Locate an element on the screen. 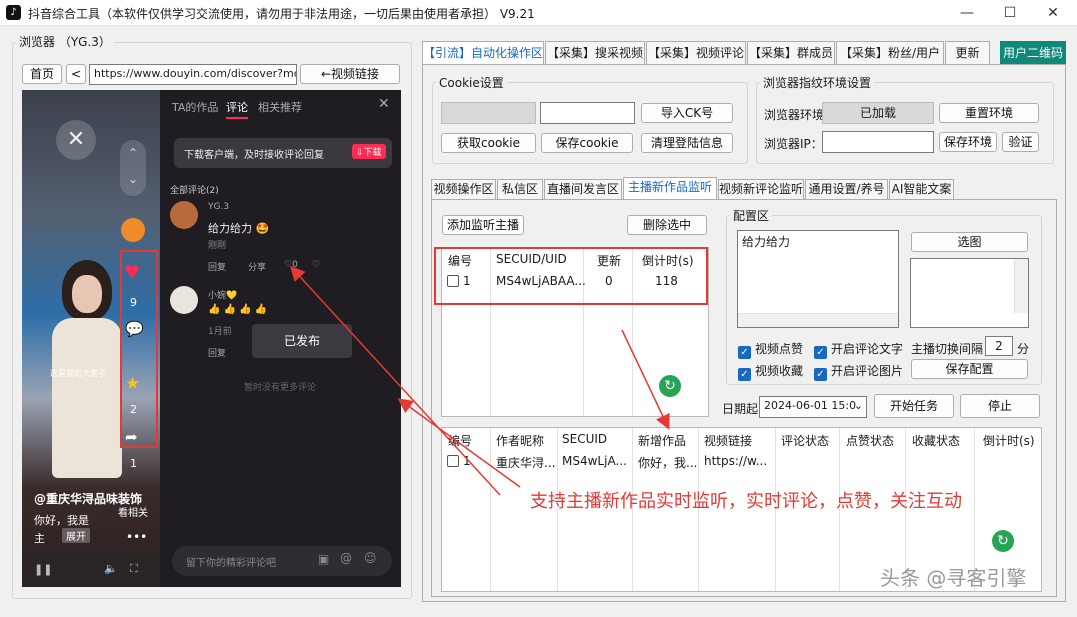 Image resolution: width=1077 pixels, height=617 pixels. arrow-to-results is located at coordinates (645, 379).